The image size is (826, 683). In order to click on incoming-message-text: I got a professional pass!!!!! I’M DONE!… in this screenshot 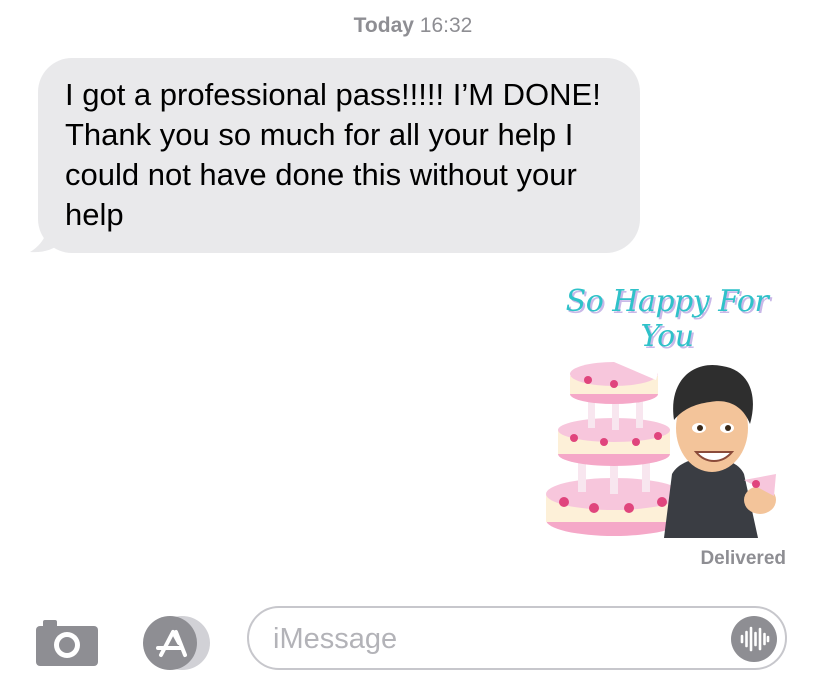, I will do `click(333, 154)`.